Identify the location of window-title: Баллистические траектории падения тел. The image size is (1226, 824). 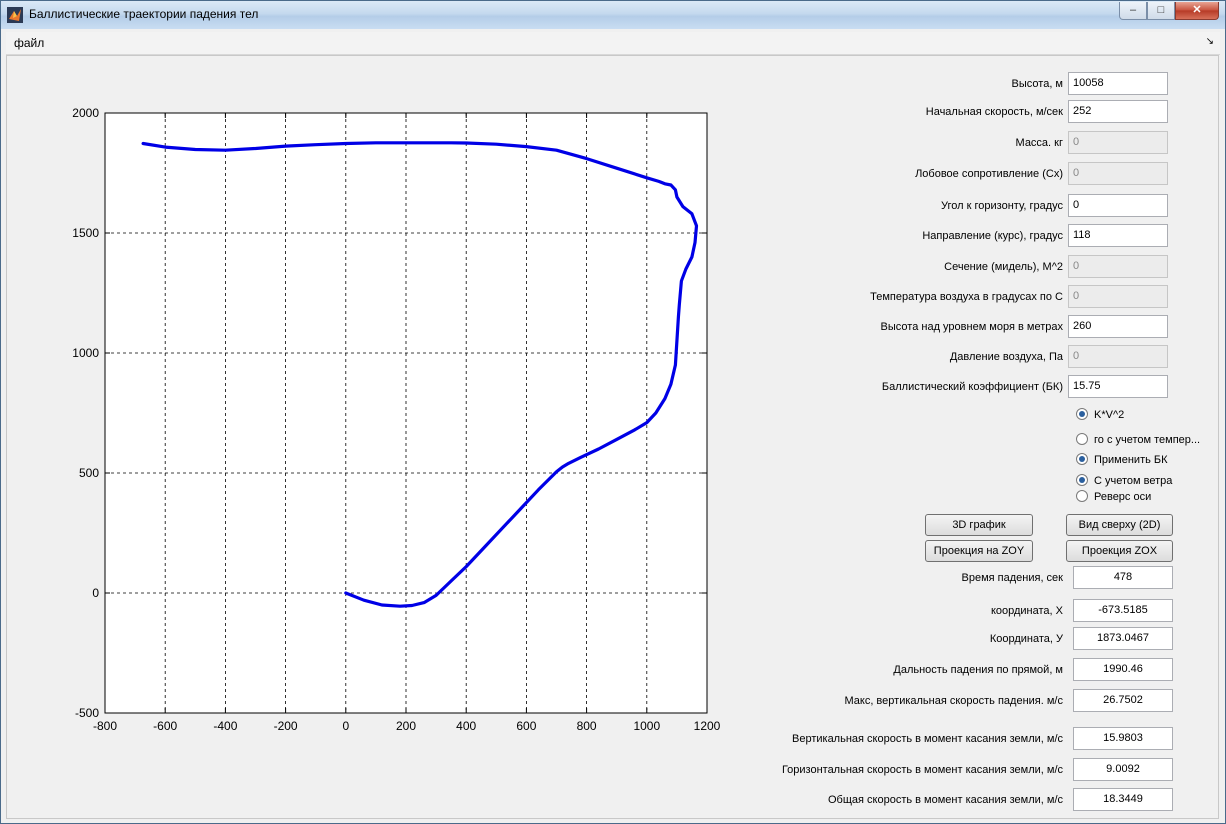
(144, 14).